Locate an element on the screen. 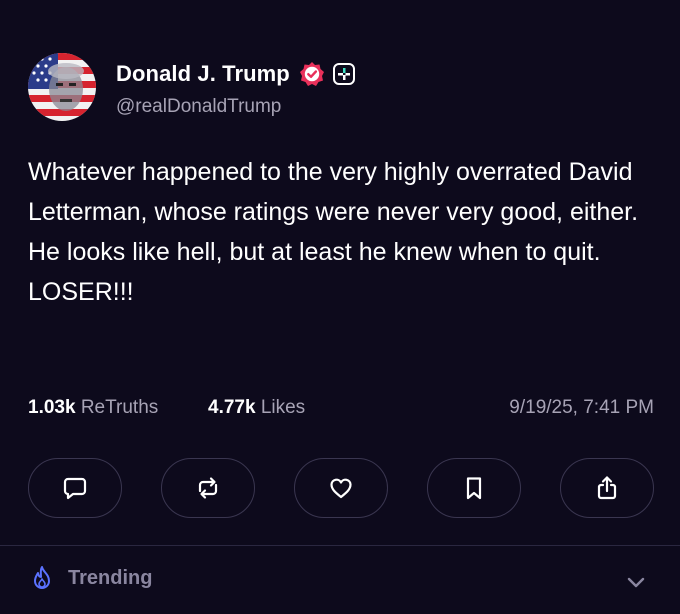  action-bar is located at coordinates (341, 488).